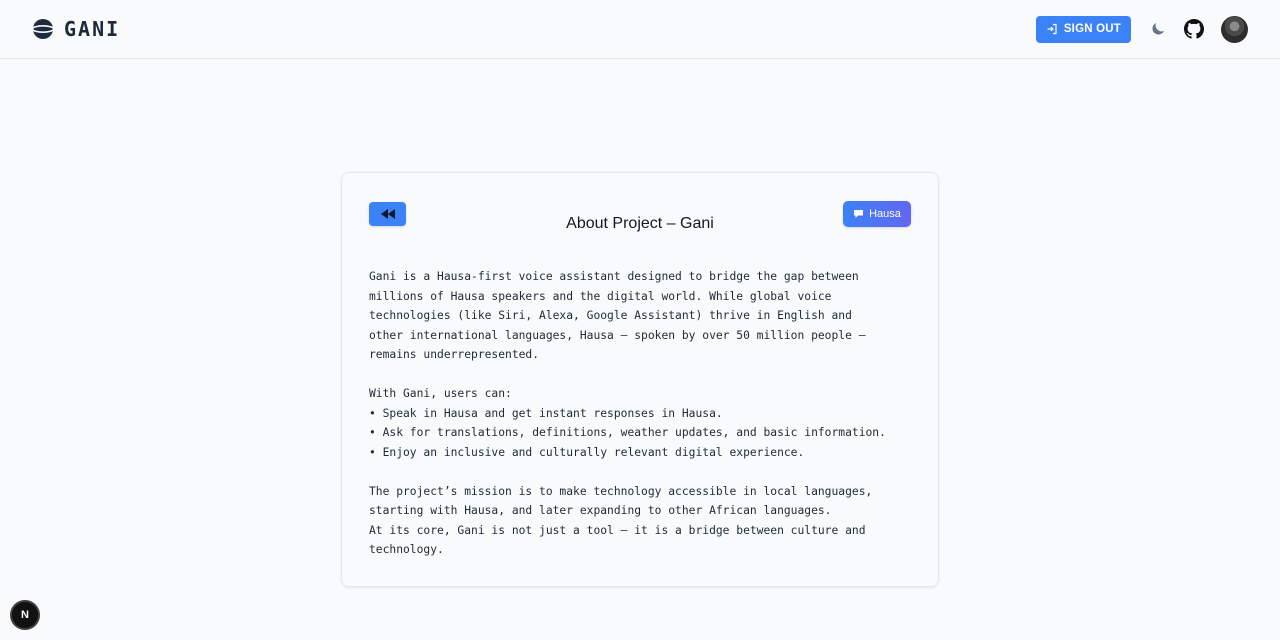 The image size is (1280, 640). I want to click on language-toggle-button: Hausa, so click(877, 214).